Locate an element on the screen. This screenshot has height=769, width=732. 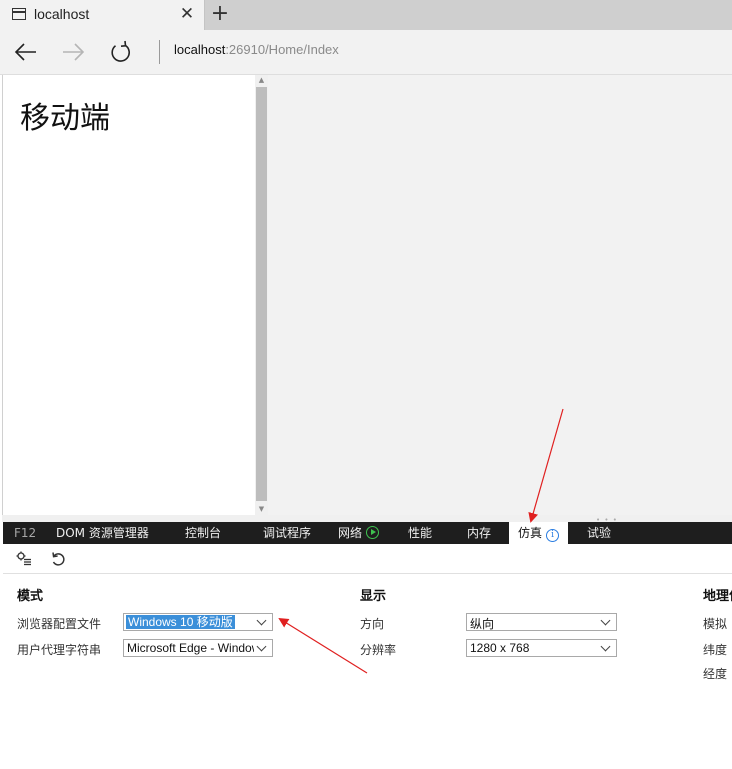
arrow-left-icon is located at coordinates (25, 52).